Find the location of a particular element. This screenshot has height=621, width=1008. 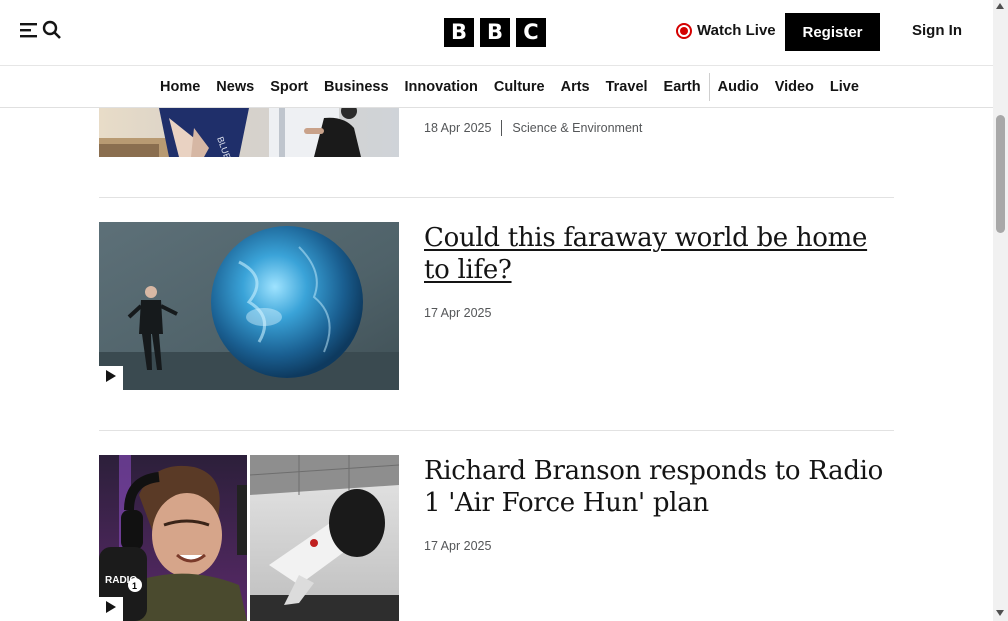

register-button: Register is located at coordinates (832, 32).